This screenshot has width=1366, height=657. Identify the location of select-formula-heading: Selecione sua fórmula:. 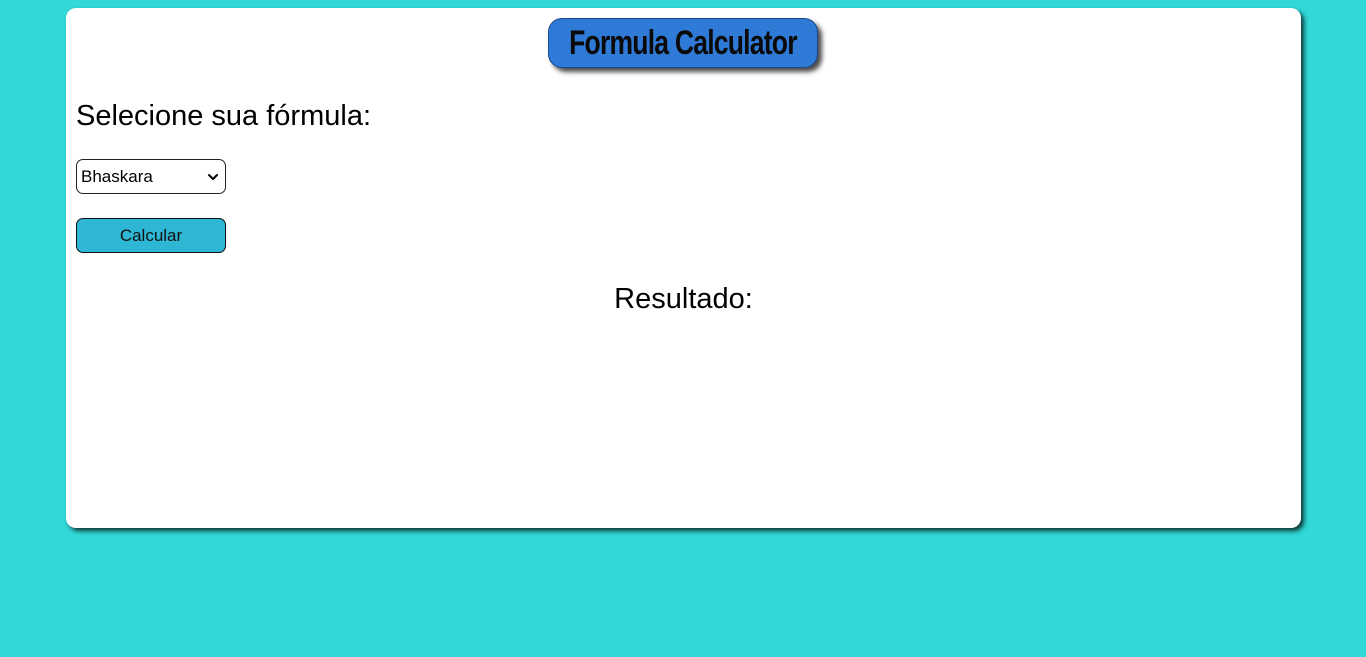
(223, 116).